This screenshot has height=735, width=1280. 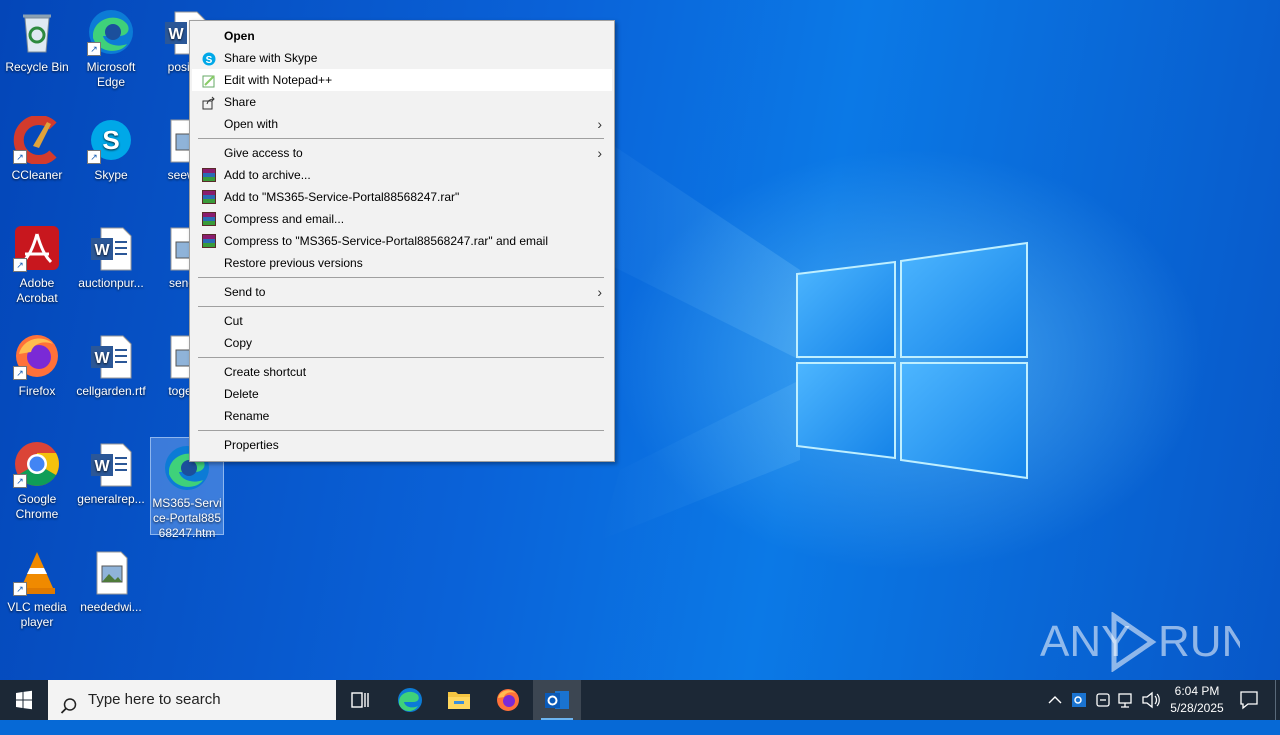 What do you see at coordinates (402, 58) in the screenshot?
I see `menu-item-share-with-skype: S Share with Skype` at bounding box center [402, 58].